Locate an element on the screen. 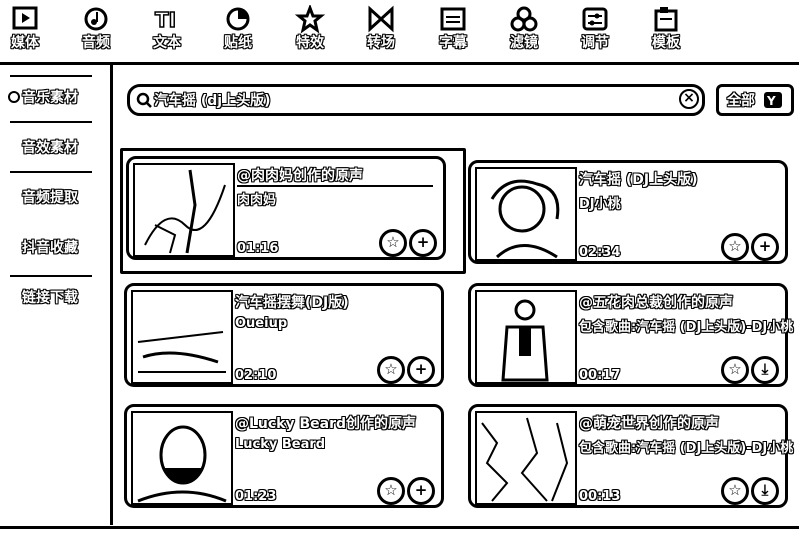 The image size is (799, 534). tab-transition-label: 转场 is located at coordinates (381, 43).